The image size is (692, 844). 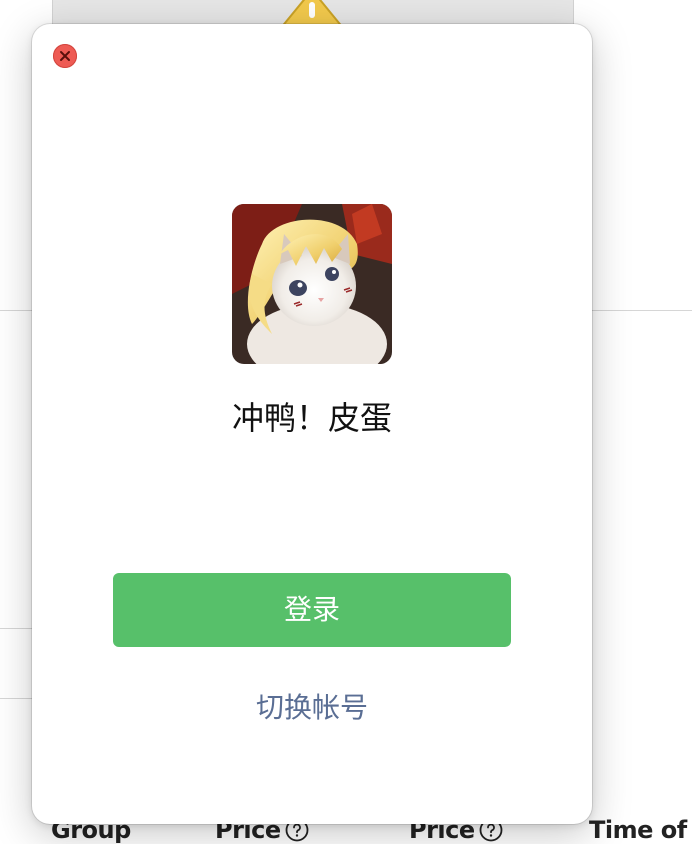 I want to click on login-button: 登录, so click(x=312, y=610).